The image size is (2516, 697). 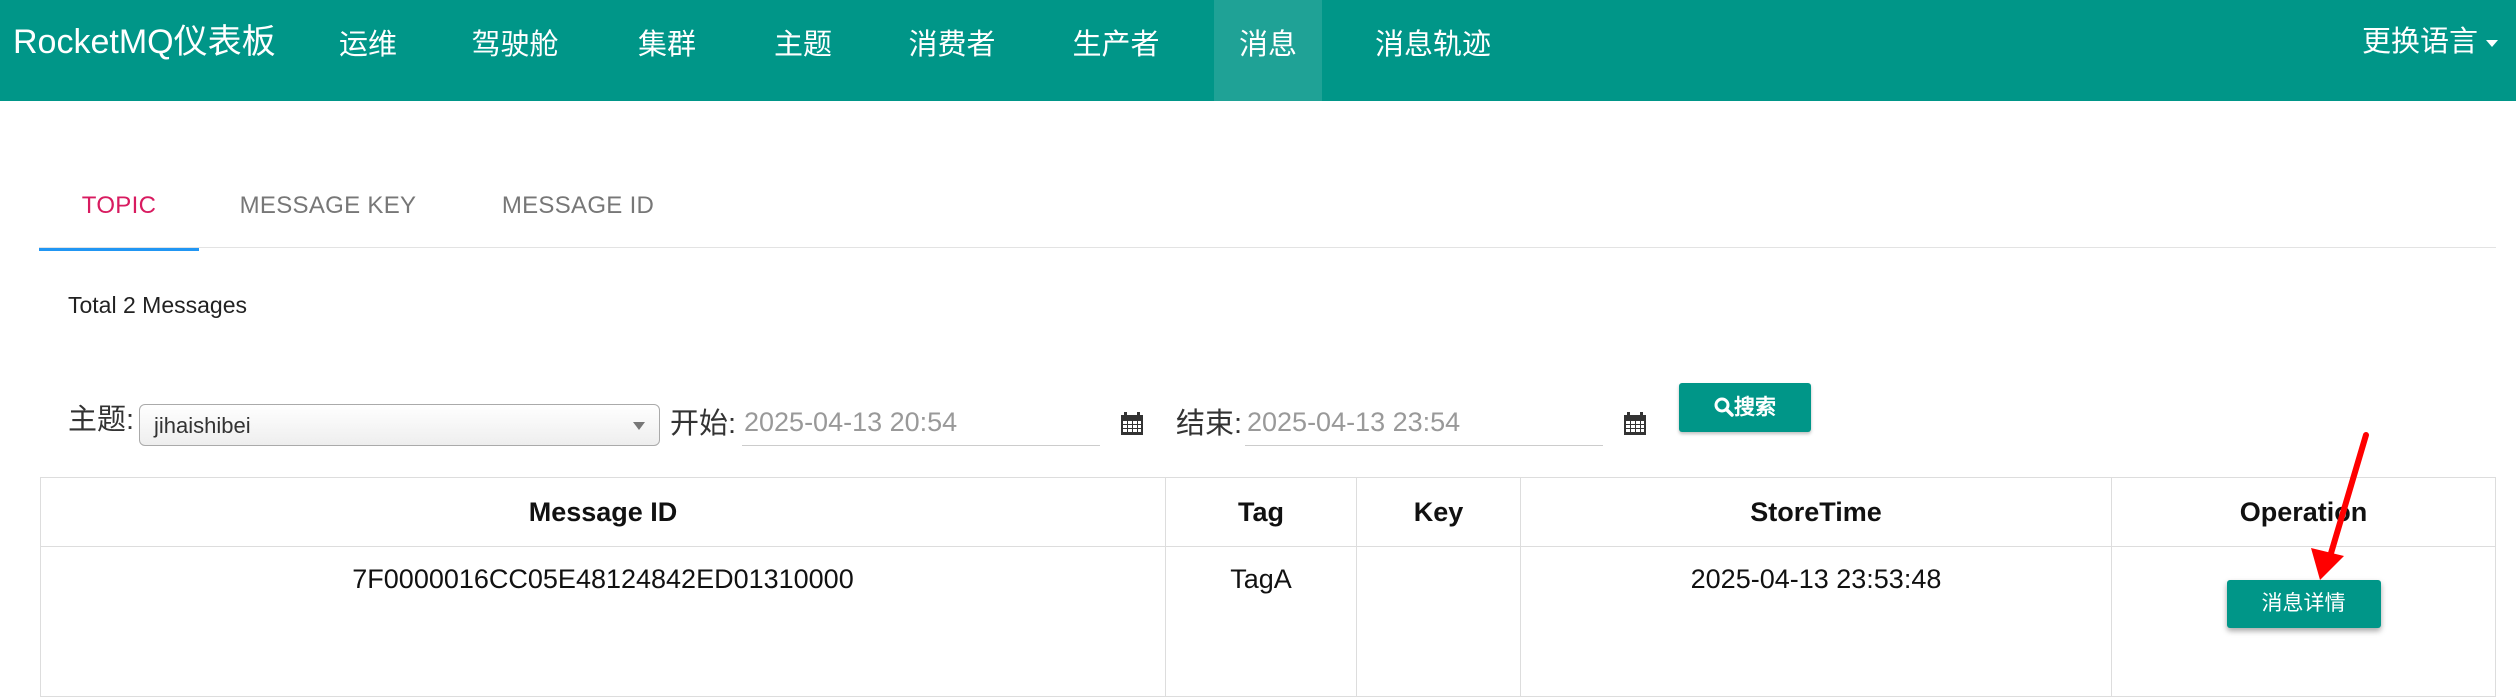 I want to click on start-label: 开始:, so click(x=703, y=424).